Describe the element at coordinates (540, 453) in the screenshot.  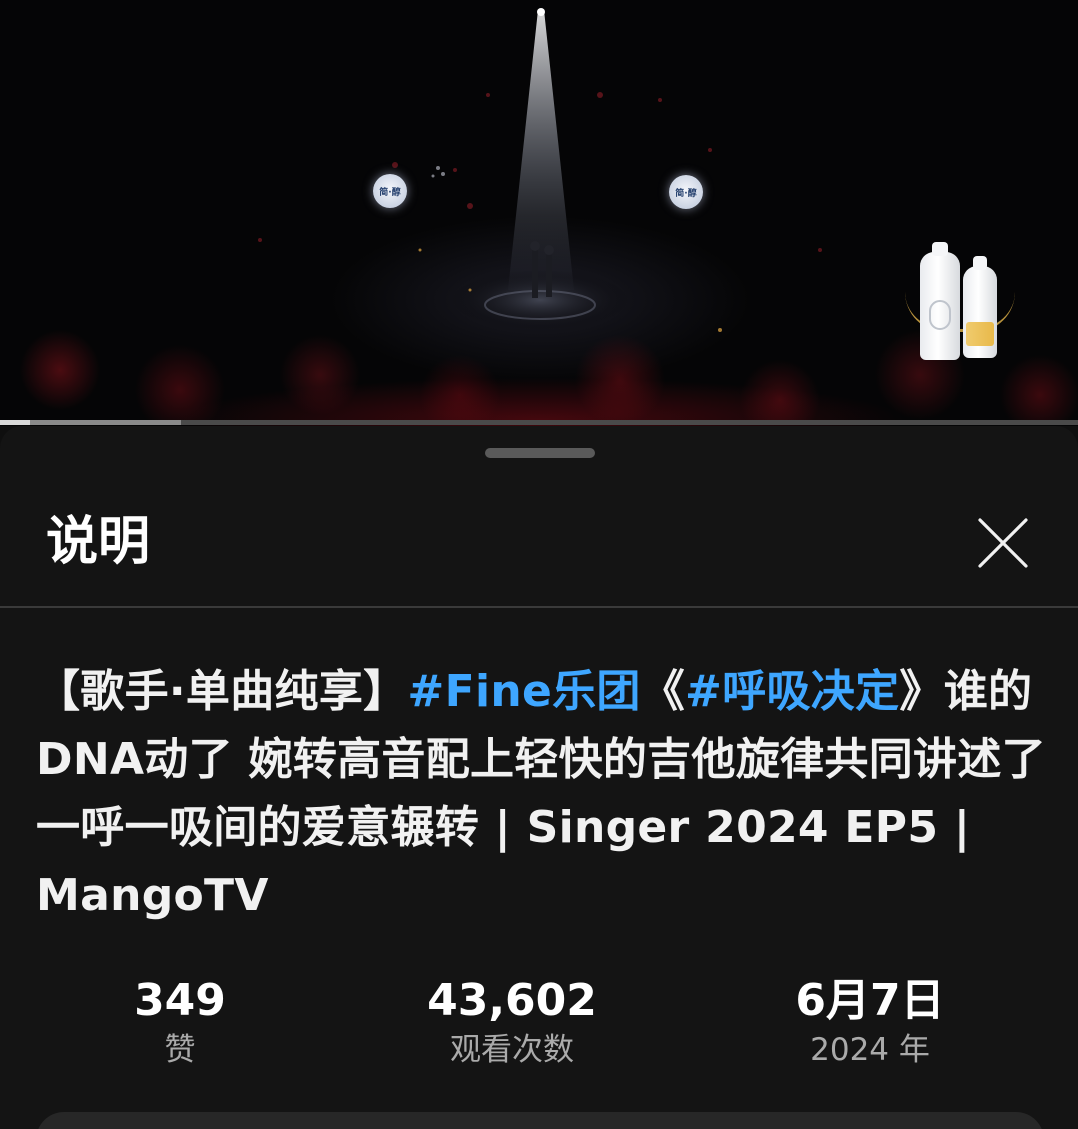
I see `sheet-drag-handle` at that location.